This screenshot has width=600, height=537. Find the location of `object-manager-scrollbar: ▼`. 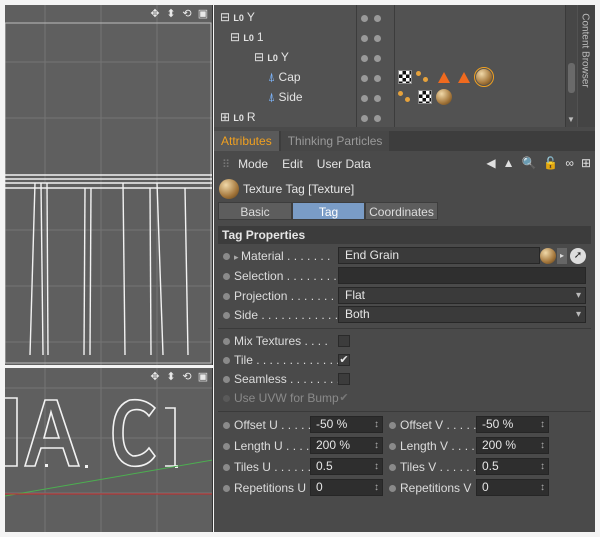

object-manager-scrollbar: ▼ is located at coordinates (571, 66).